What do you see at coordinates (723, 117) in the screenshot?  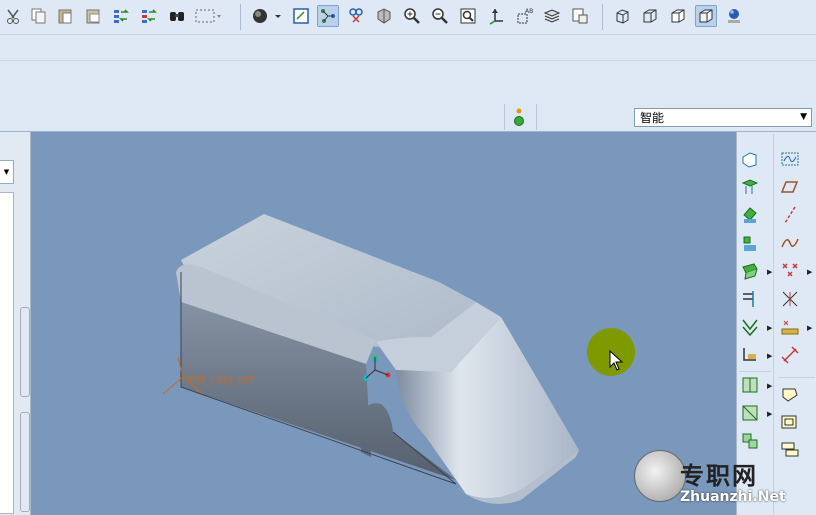 I see `selection-filter-select: 智能 ▼` at bounding box center [723, 117].